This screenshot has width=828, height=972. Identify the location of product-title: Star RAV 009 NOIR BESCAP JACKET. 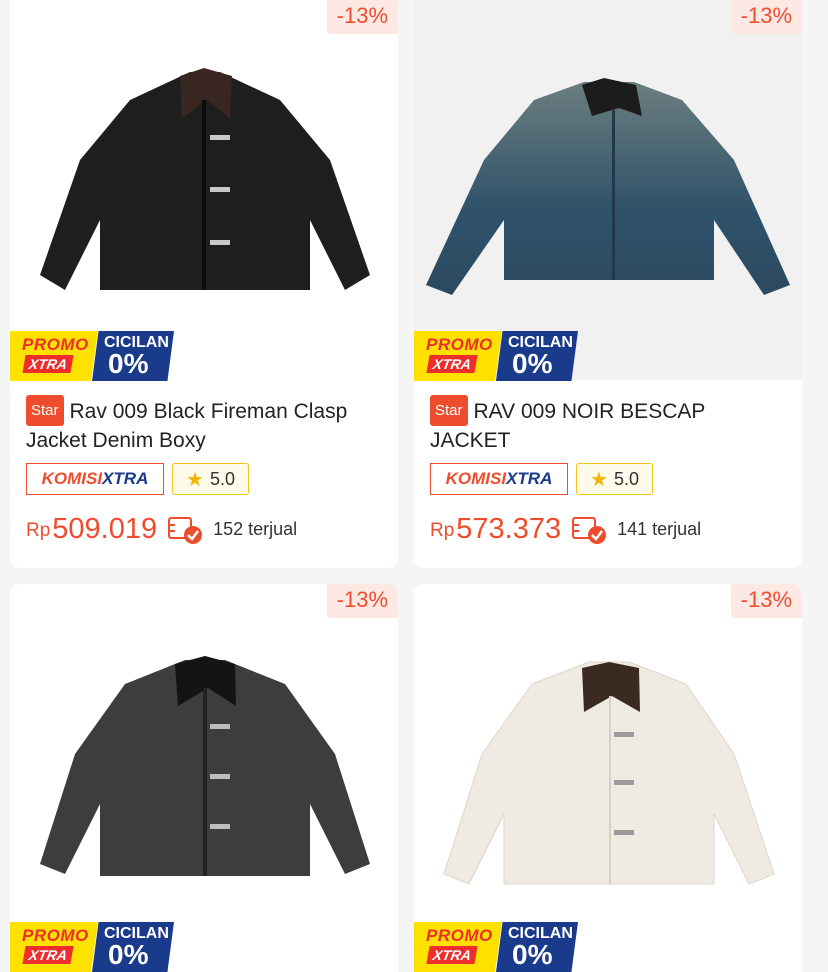
(610, 425).